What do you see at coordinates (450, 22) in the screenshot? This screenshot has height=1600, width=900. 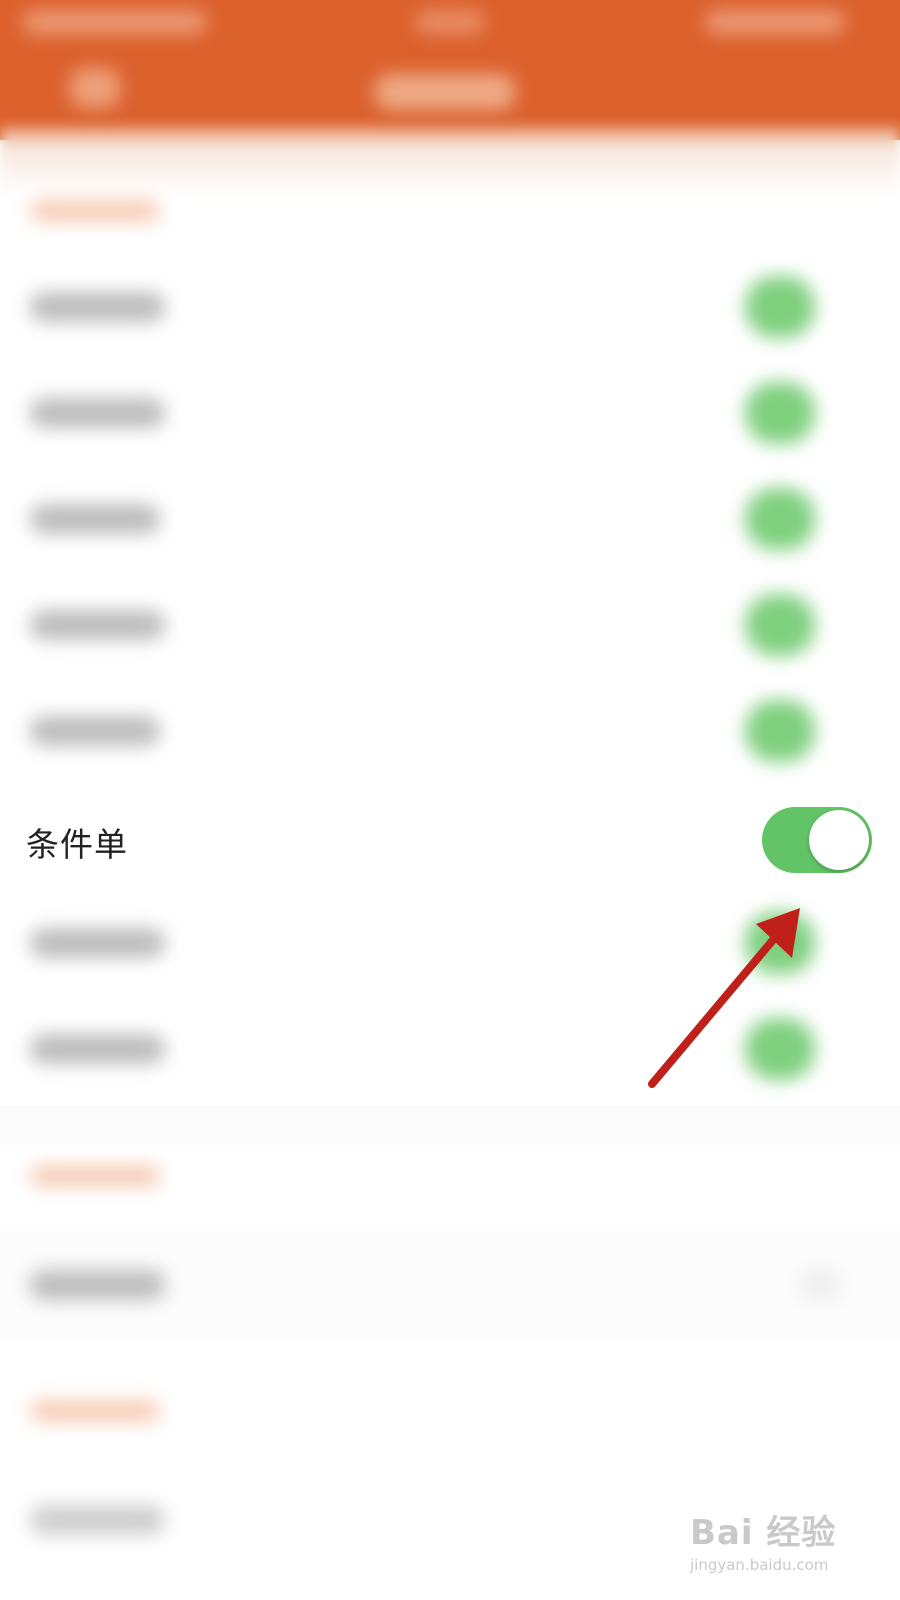 I see `status-bar-center-blurred` at bounding box center [450, 22].